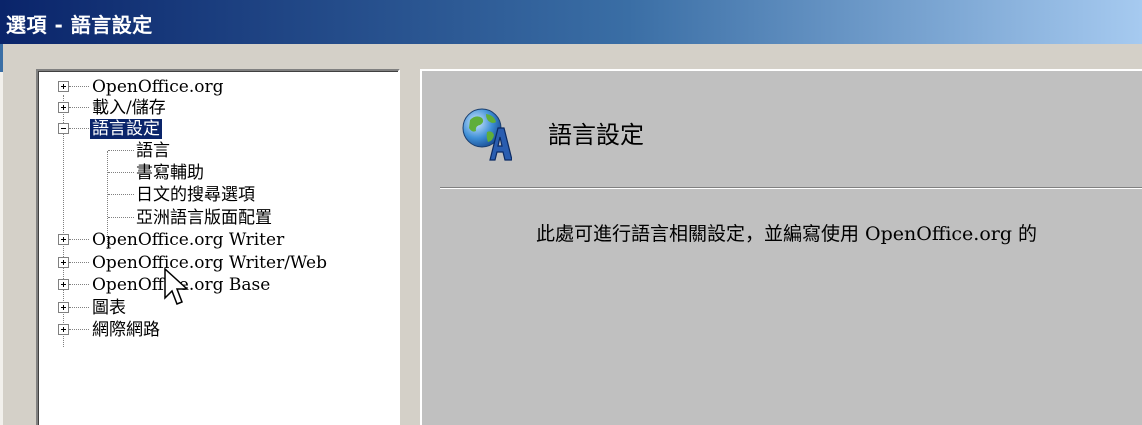 This screenshot has height=425, width=1142. I want to click on tree-item-label: 網際網路, so click(126, 330).